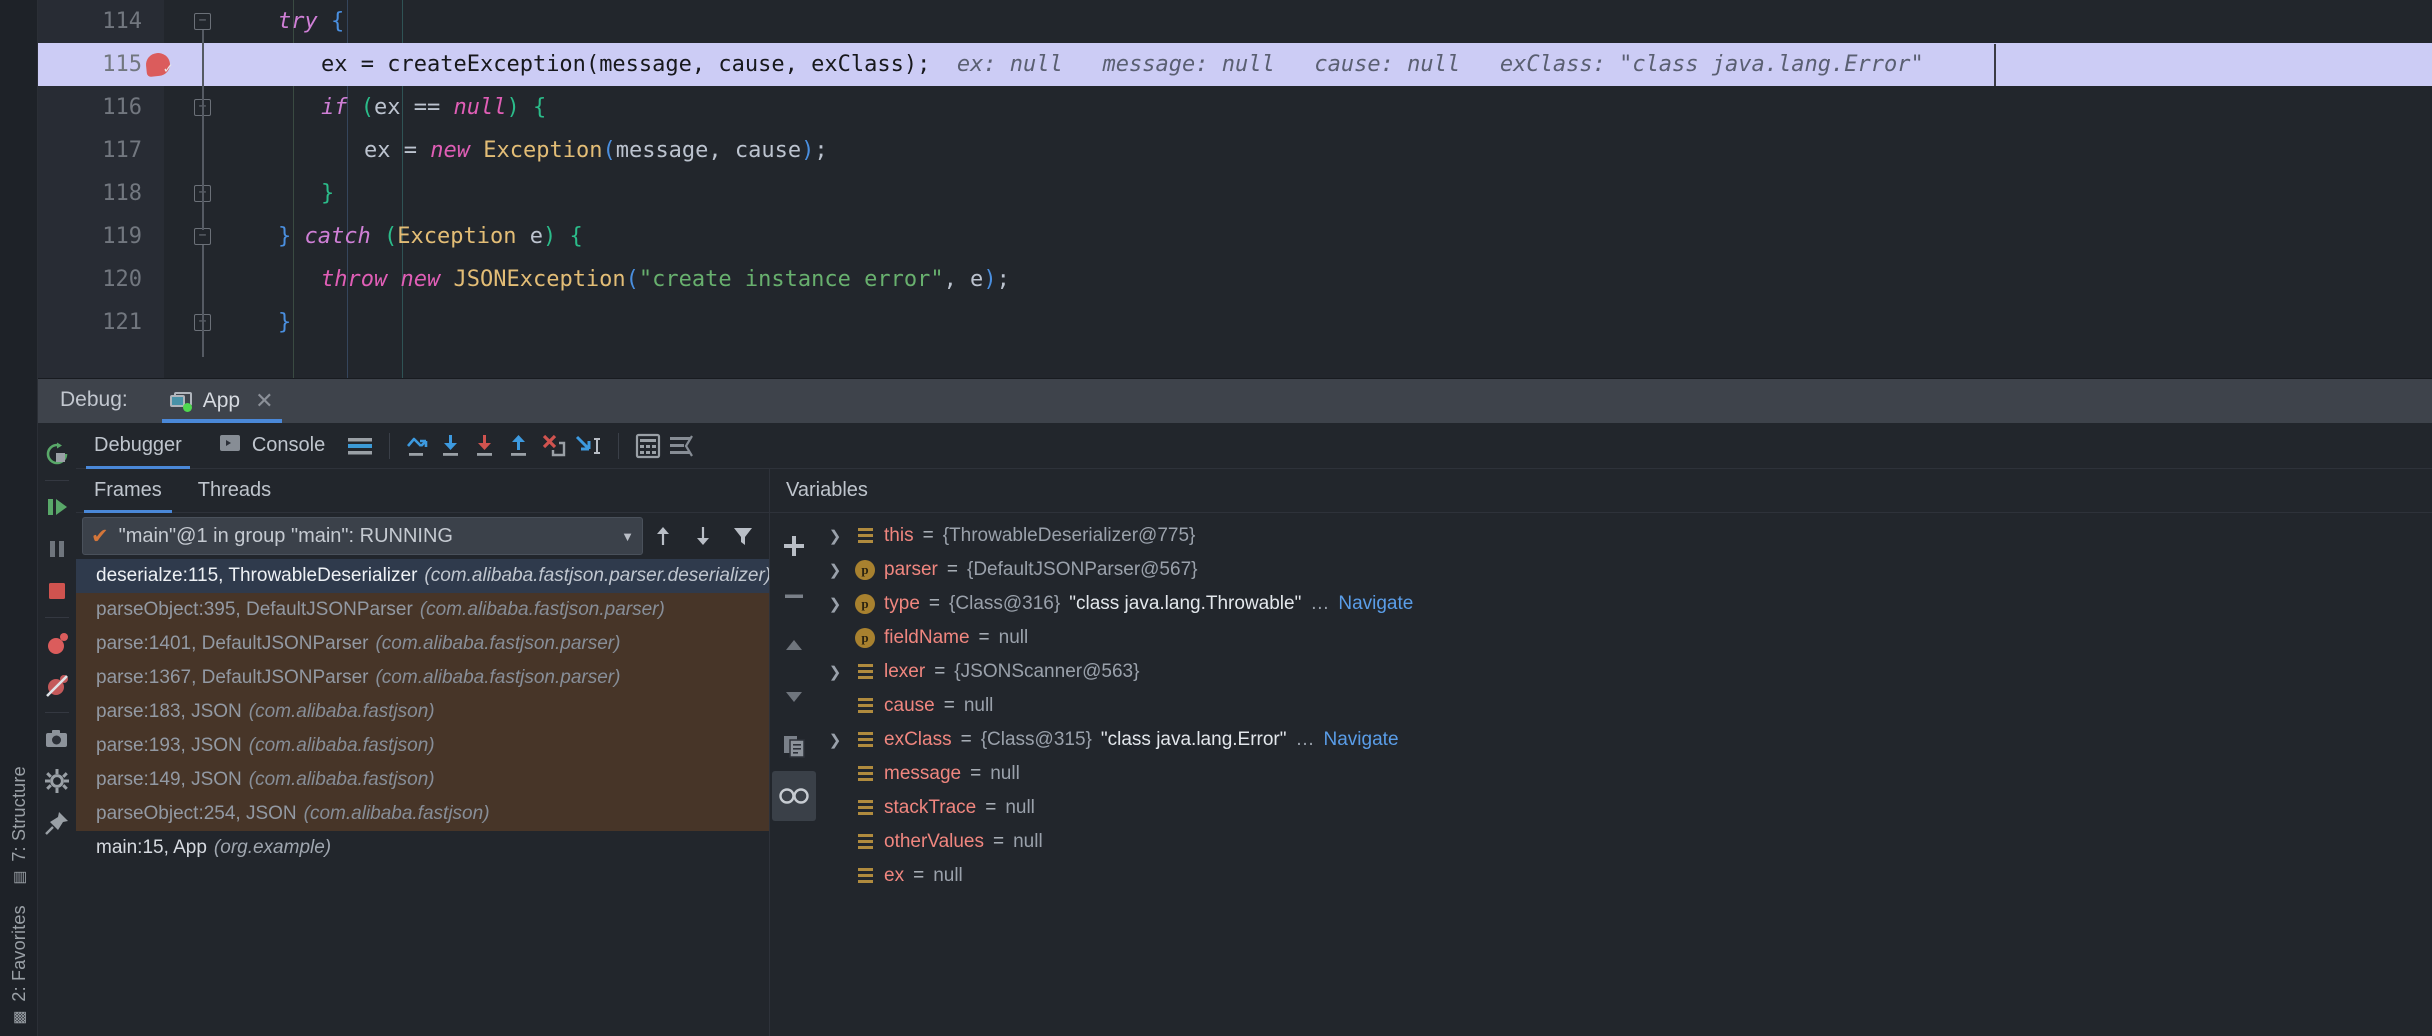 This screenshot has height=1036, width=2432. What do you see at coordinates (169, 745) in the screenshot?
I see `stack-frame-method: parse:193, JSON` at bounding box center [169, 745].